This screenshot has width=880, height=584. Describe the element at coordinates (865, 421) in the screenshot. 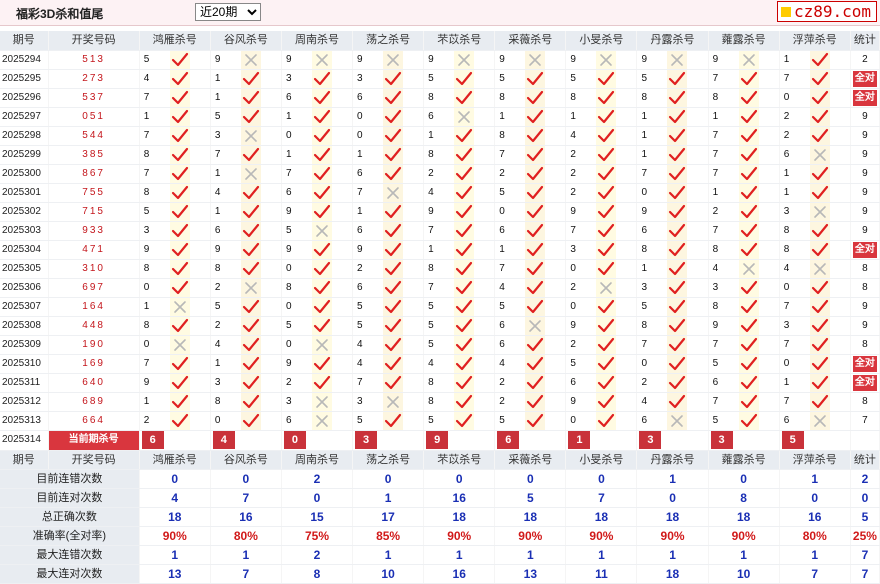

I see `stat-cell: 7` at that location.